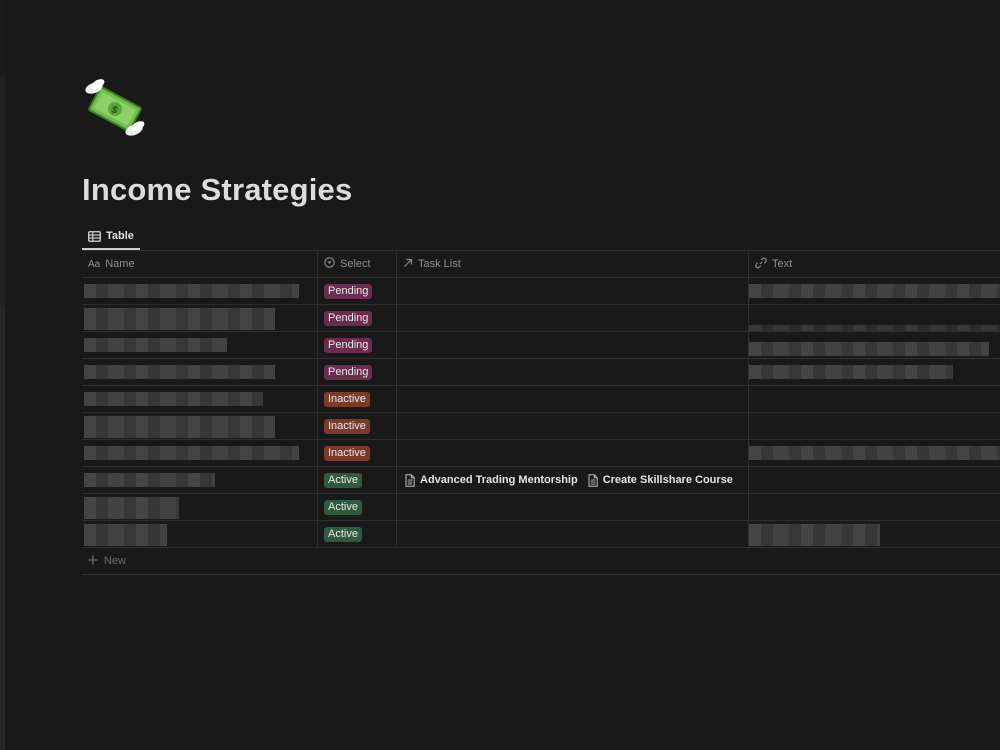 This screenshot has height=750, width=1000. What do you see at coordinates (357, 264) in the screenshot?
I see `column-header-select: Select` at bounding box center [357, 264].